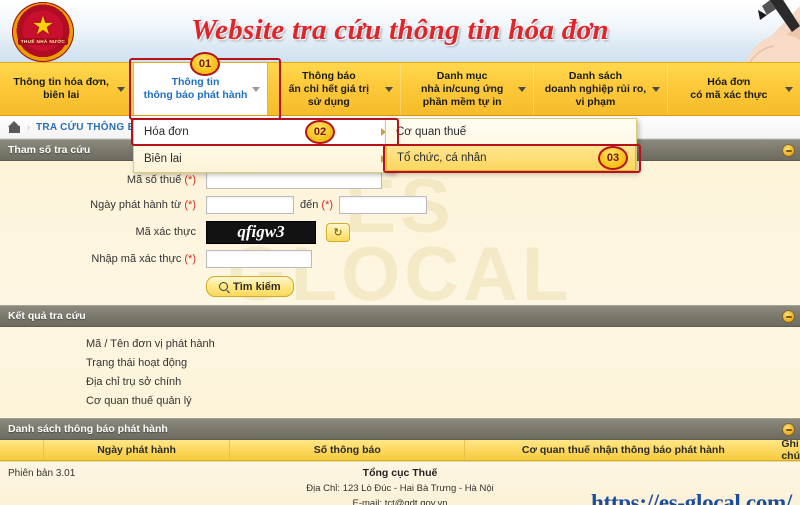 The width and height of the screenshot is (800, 505). Describe the element at coordinates (511, 132) in the screenshot. I see `dropdown-item-co-quan-thue: Cơ quan thuế` at that location.